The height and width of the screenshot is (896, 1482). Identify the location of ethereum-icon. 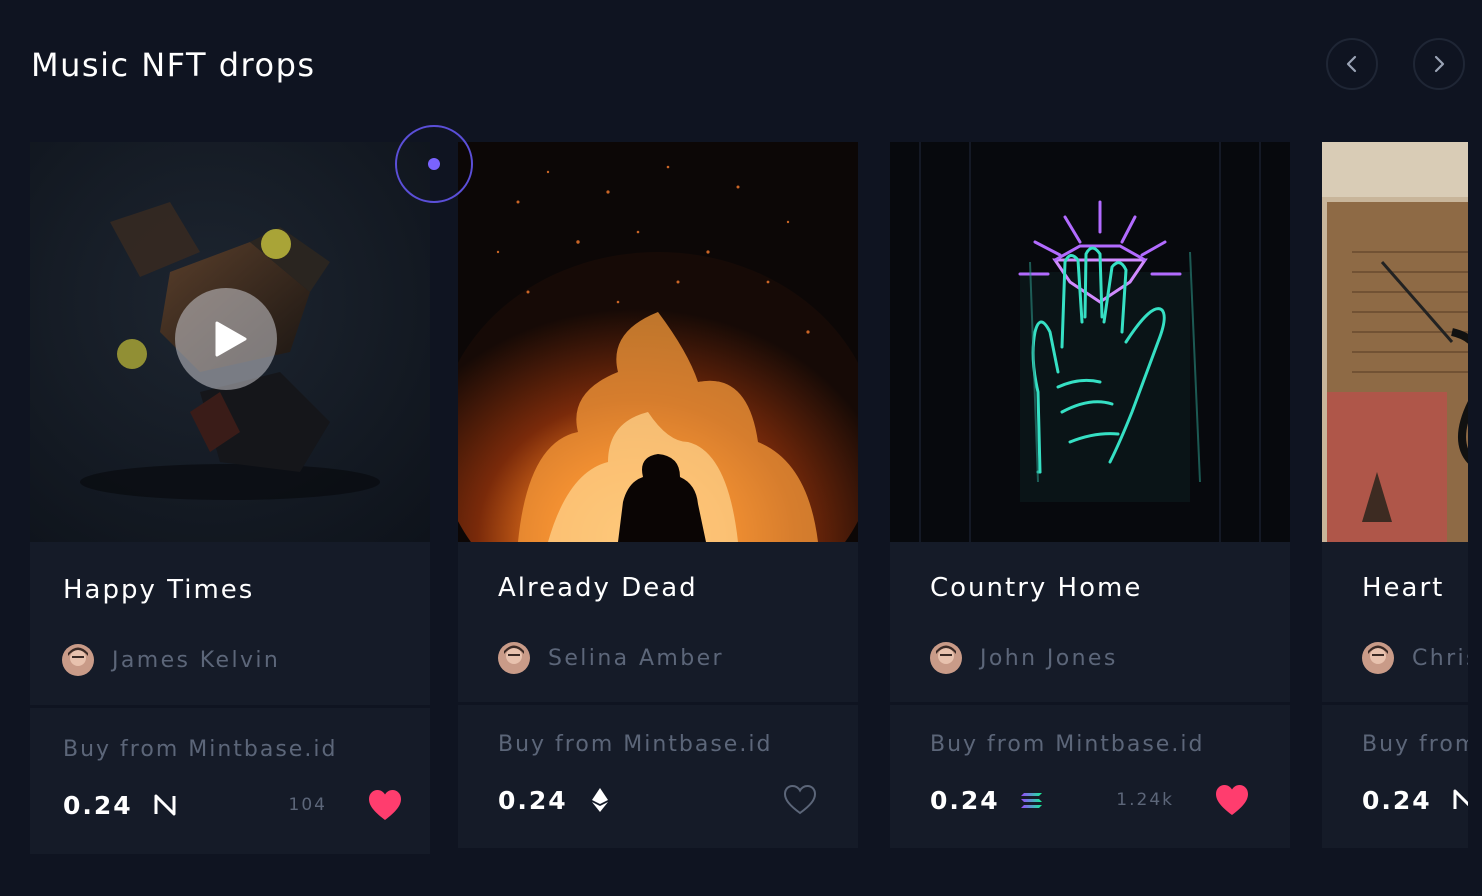
(600, 800).